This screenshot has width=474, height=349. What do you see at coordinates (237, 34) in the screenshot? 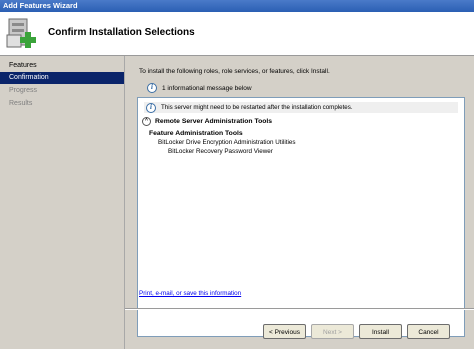
I see `wizard-header: Confirm Installation Selections` at bounding box center [237, 34].